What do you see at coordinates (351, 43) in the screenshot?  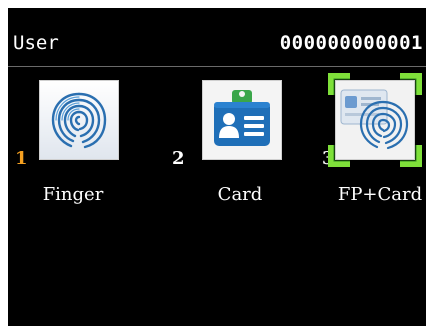 I see `user-id-value: 000000000001` at bounding box center [351, 43].